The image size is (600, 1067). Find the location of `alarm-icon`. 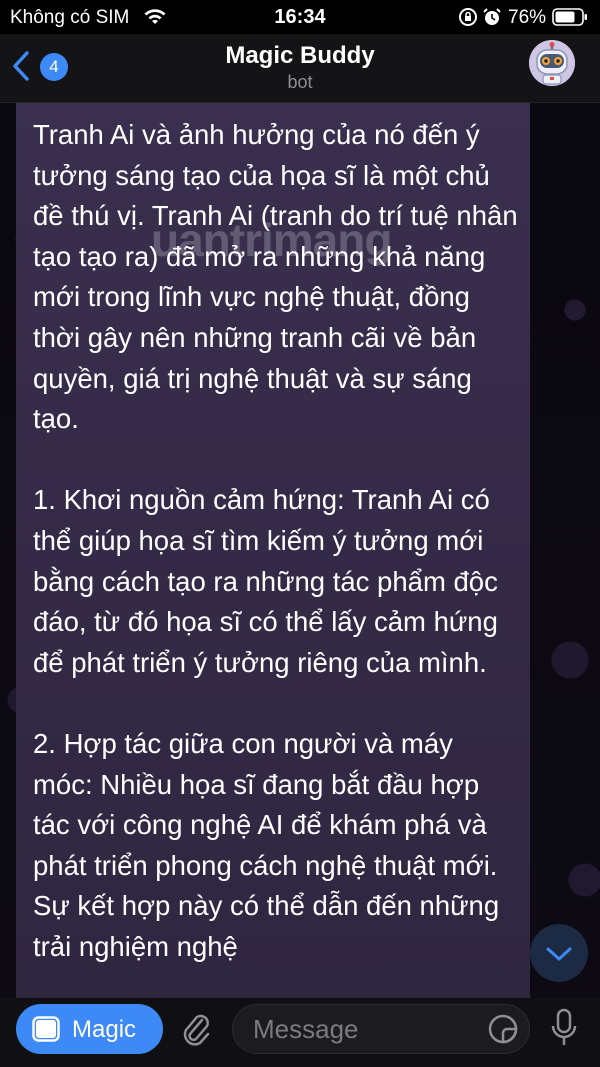

alarm-icon is located at coordinates (492, 16).